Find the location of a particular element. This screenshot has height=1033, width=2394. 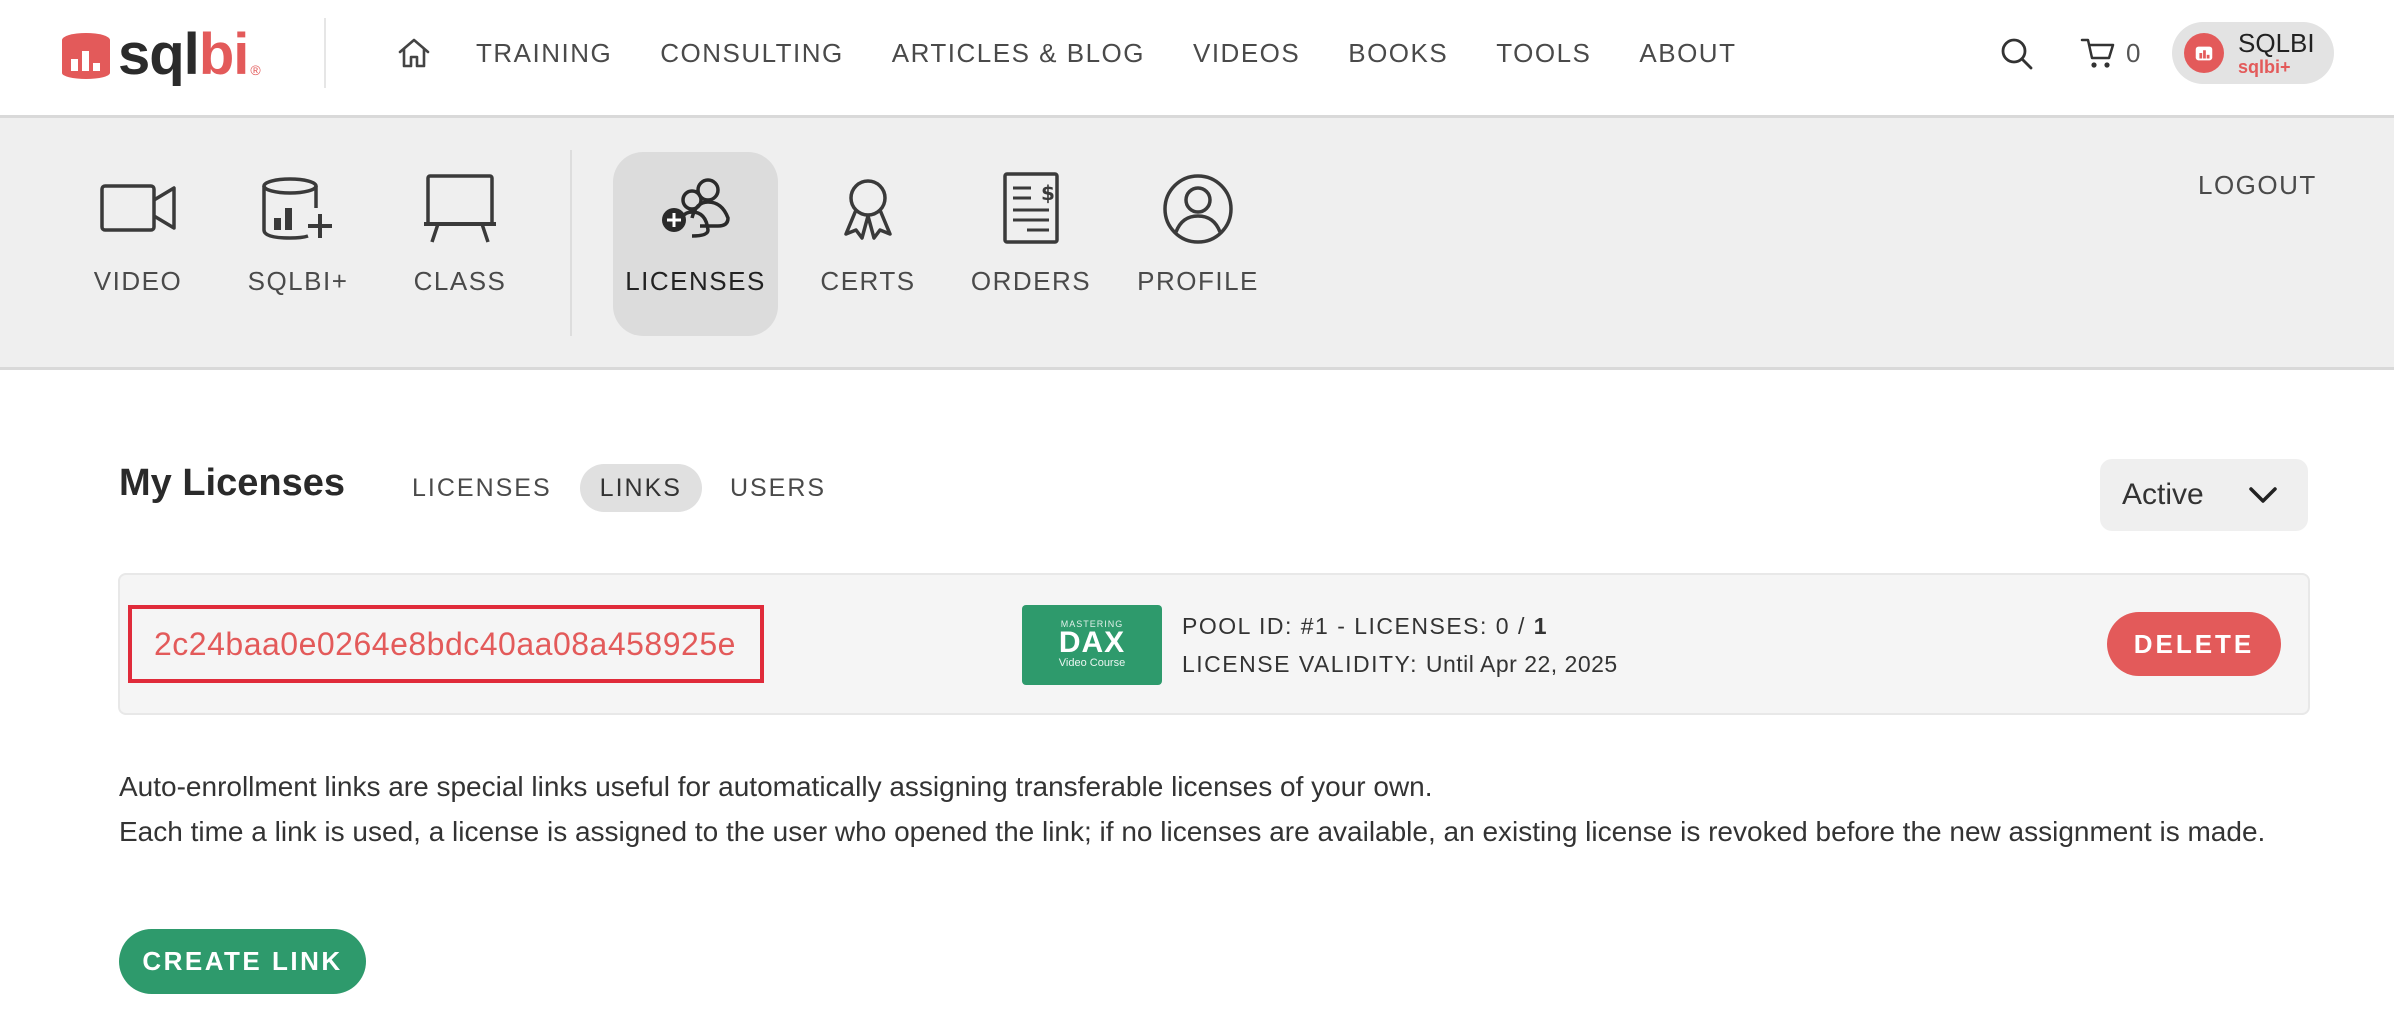

subnav-label: SQLBI+ is located at coordinates (298, 281).